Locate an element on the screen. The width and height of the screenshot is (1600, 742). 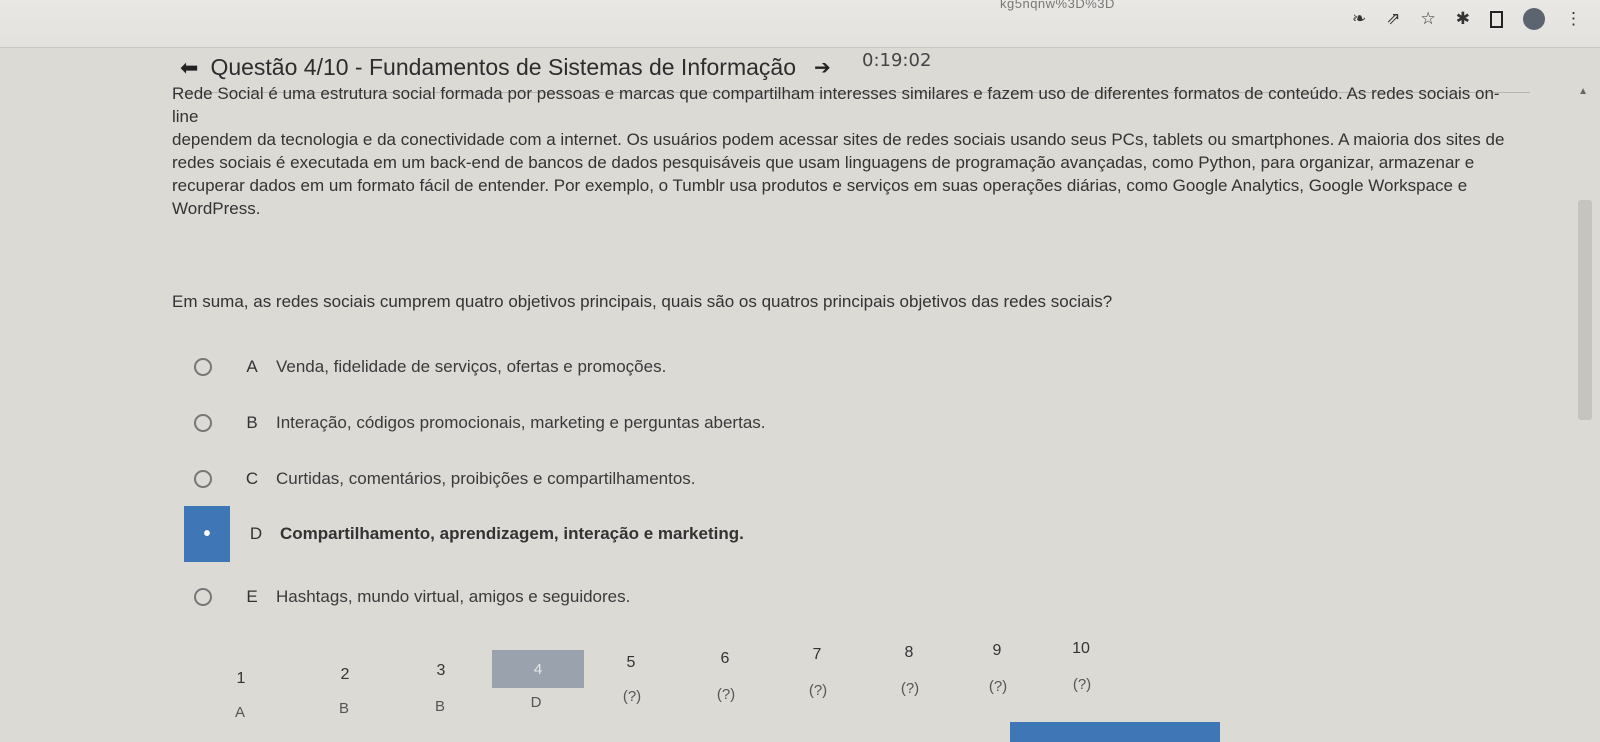
nav-question-10: 10 is located at coordinates (1081, 649).